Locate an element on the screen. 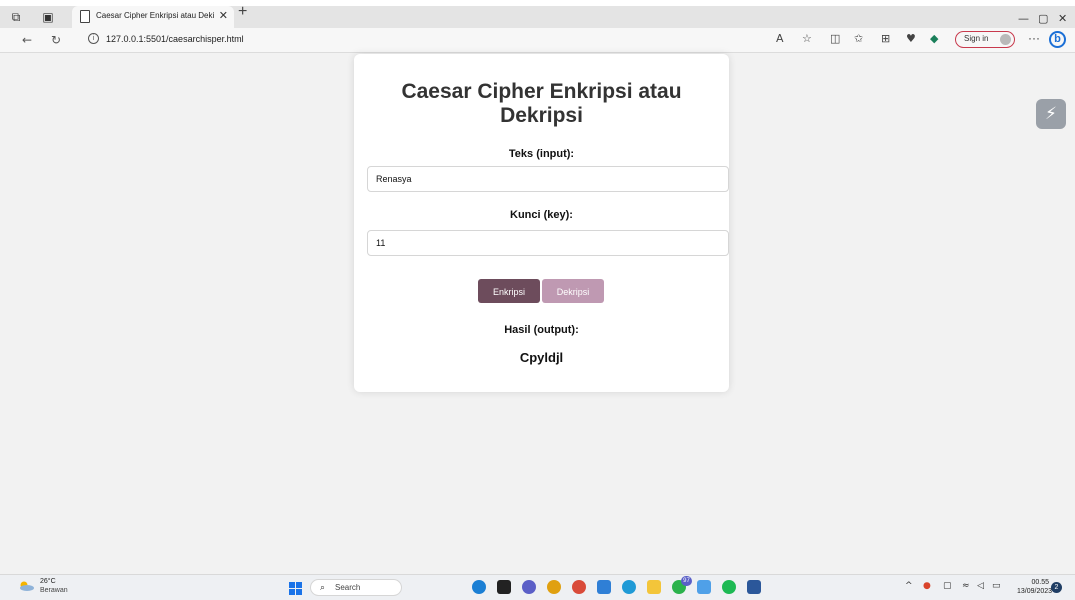  close-window-icon: ✕ is located at coordinates (1062, 18).